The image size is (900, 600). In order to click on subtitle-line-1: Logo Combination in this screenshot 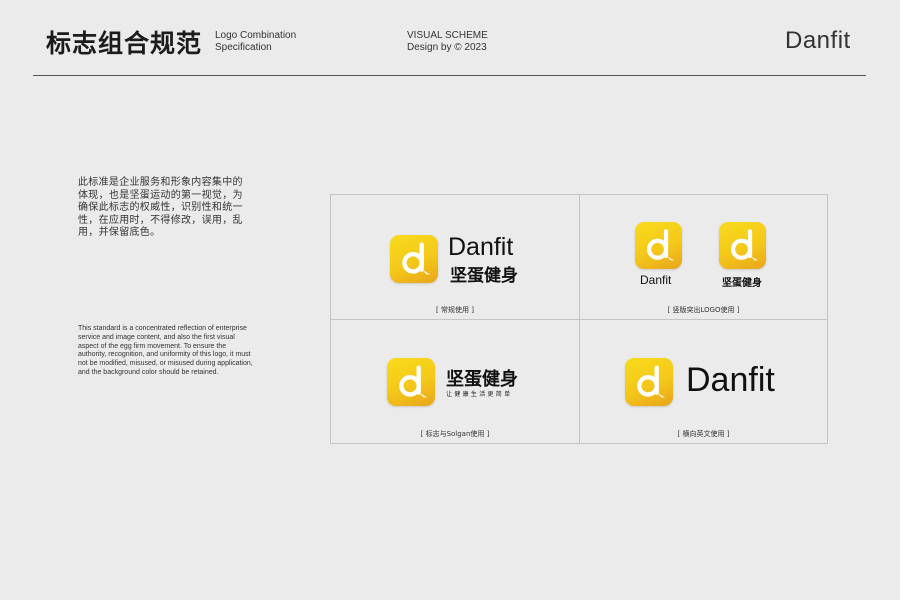, I will do `click(256, 35)`.